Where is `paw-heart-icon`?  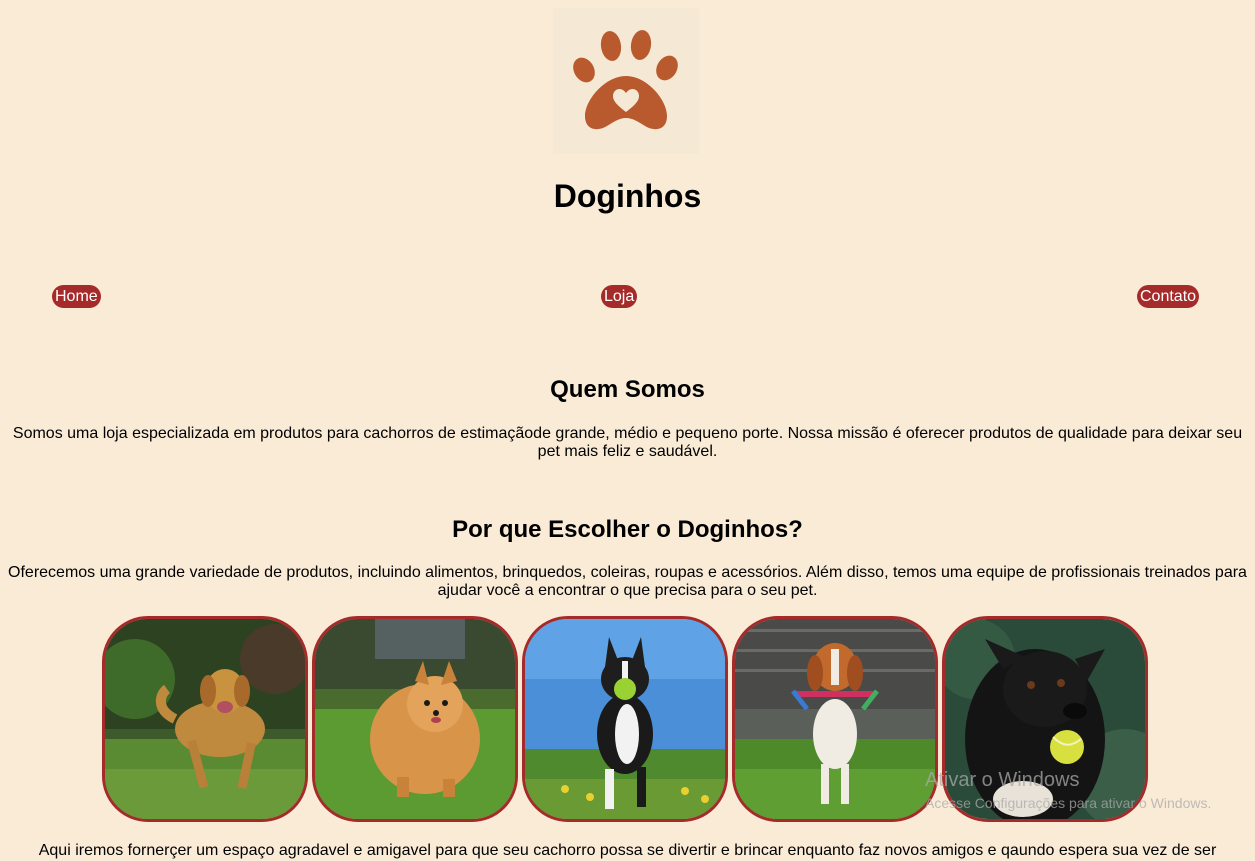 paw-heart-icon is located at coordinates (625, 80).